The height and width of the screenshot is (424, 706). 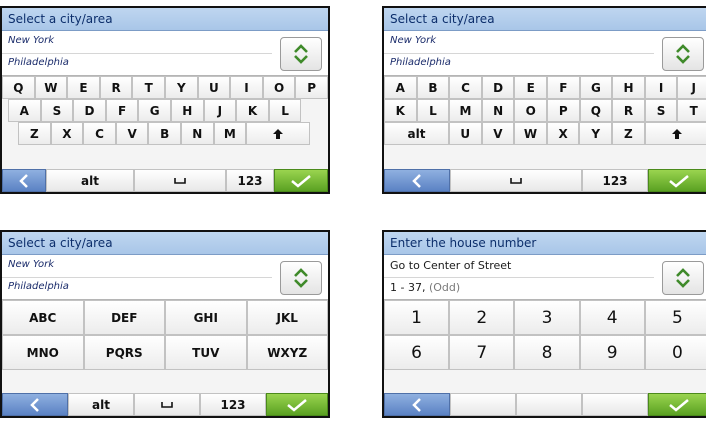 I want to click on key-0: 0, so click(x=675, y=352).